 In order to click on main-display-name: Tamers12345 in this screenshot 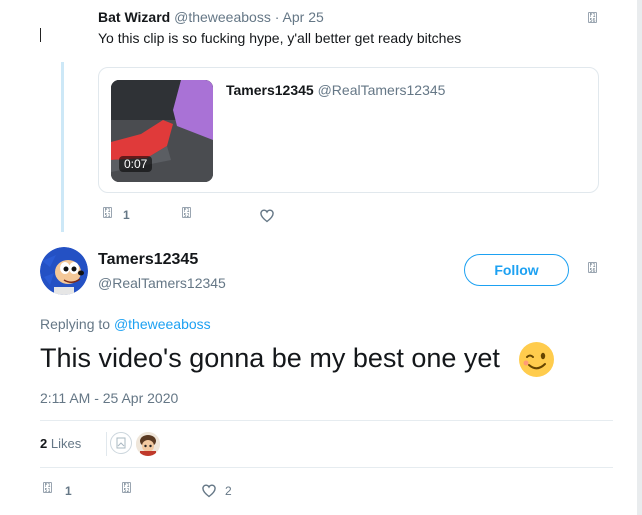, I will do `click(148, 260)`.